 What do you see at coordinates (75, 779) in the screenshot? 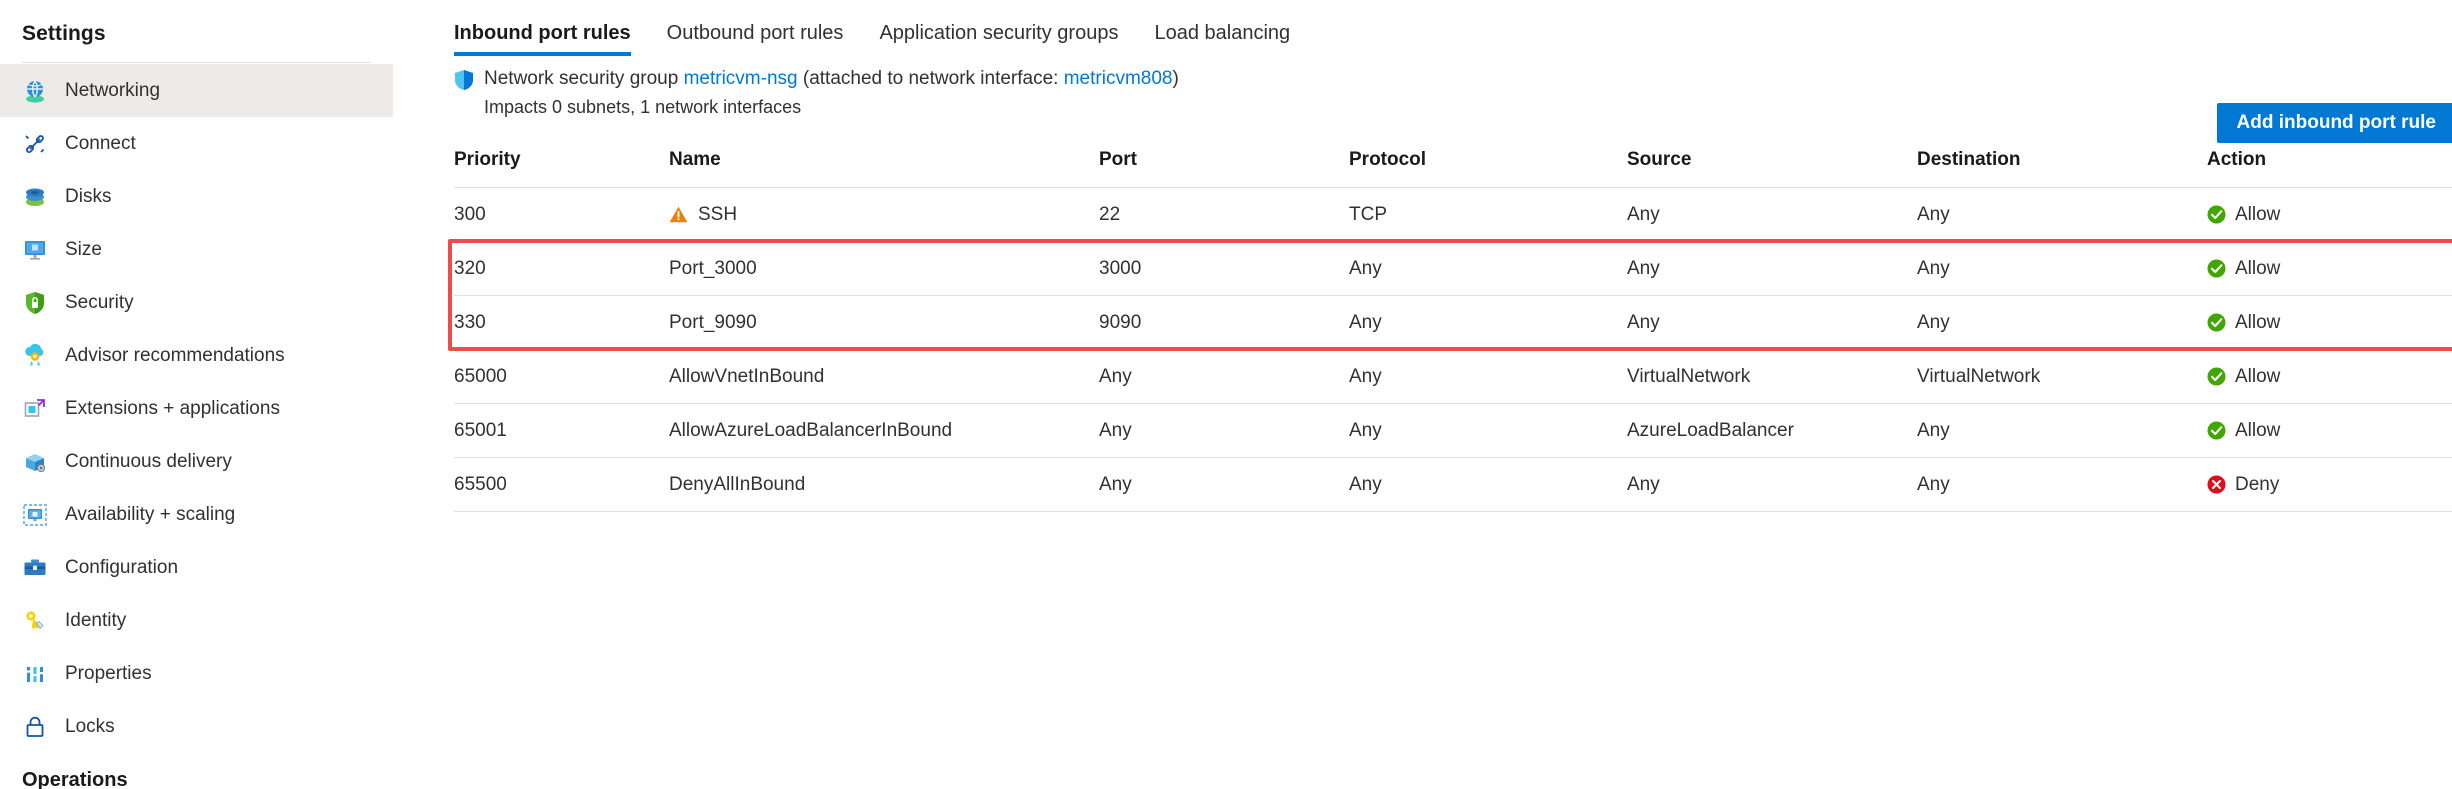
I see `sidebar-group-title-operations: Operations` at bounding box center [75, 779].